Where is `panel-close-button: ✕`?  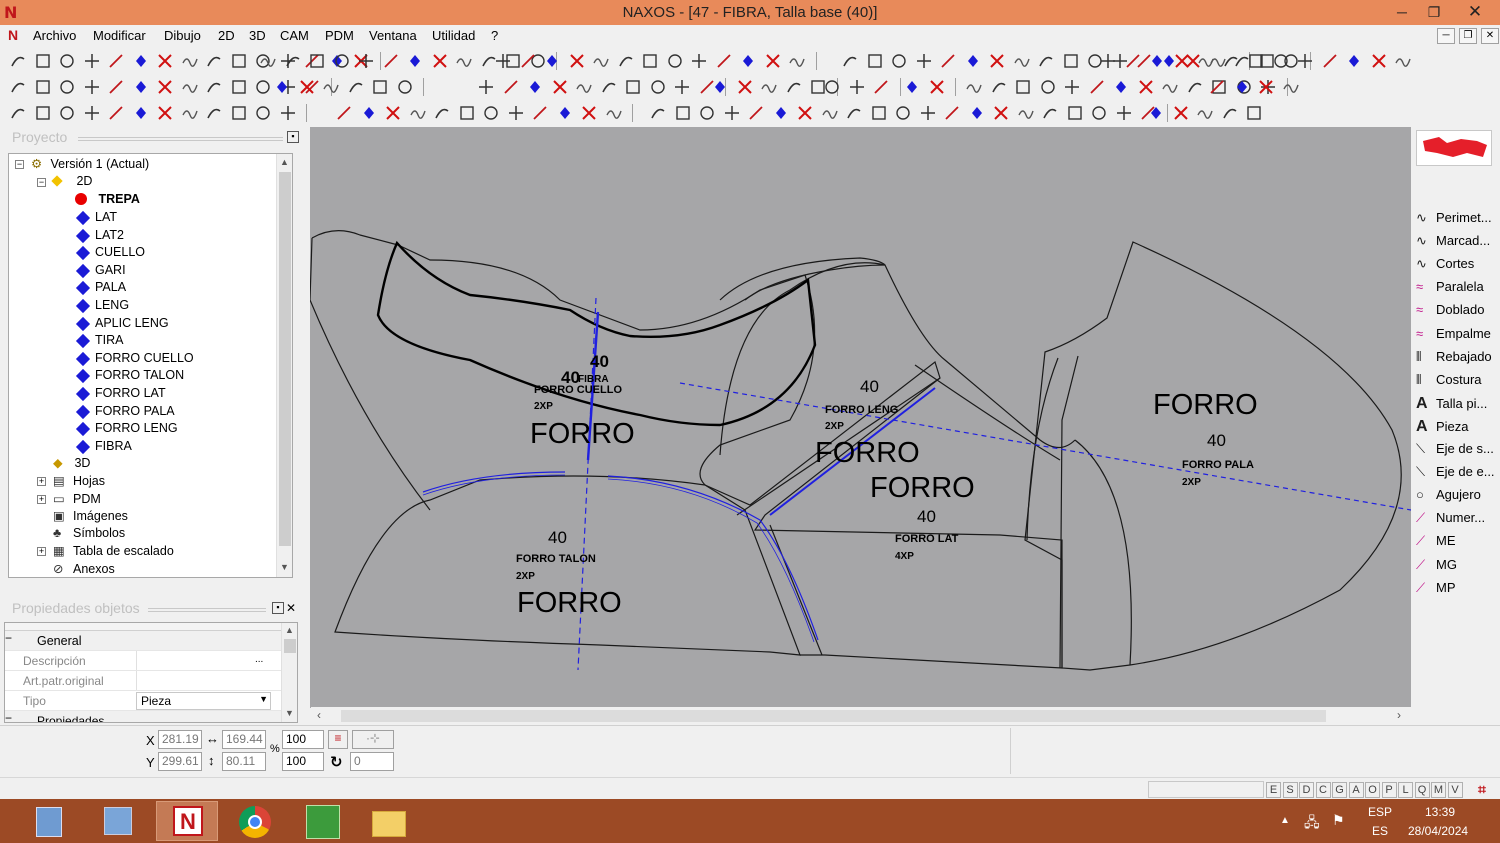 panel-close-button: ✕ is located at coordinates (292, 608).